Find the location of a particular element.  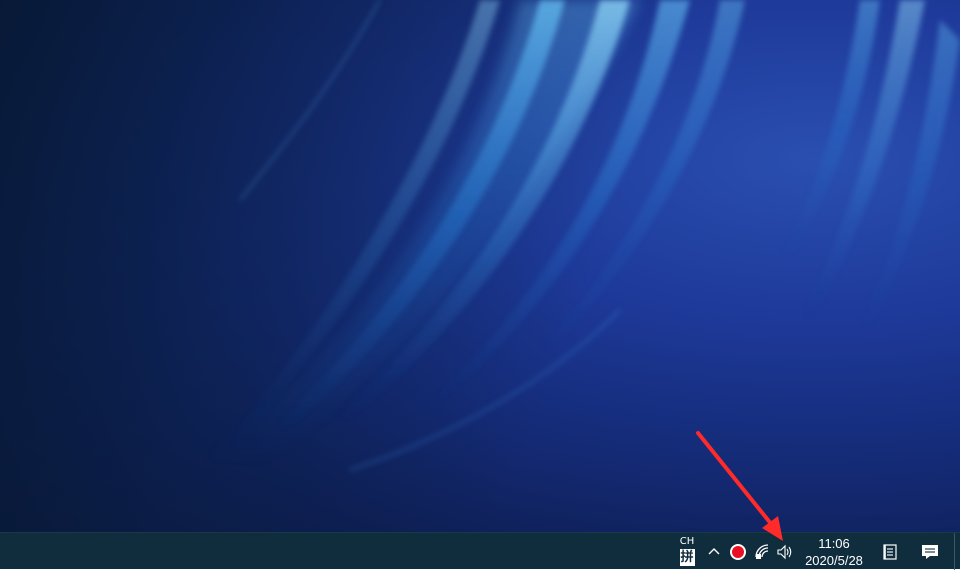

clock: 11:06 2020/5/28 is located at coordinates (834, 552).